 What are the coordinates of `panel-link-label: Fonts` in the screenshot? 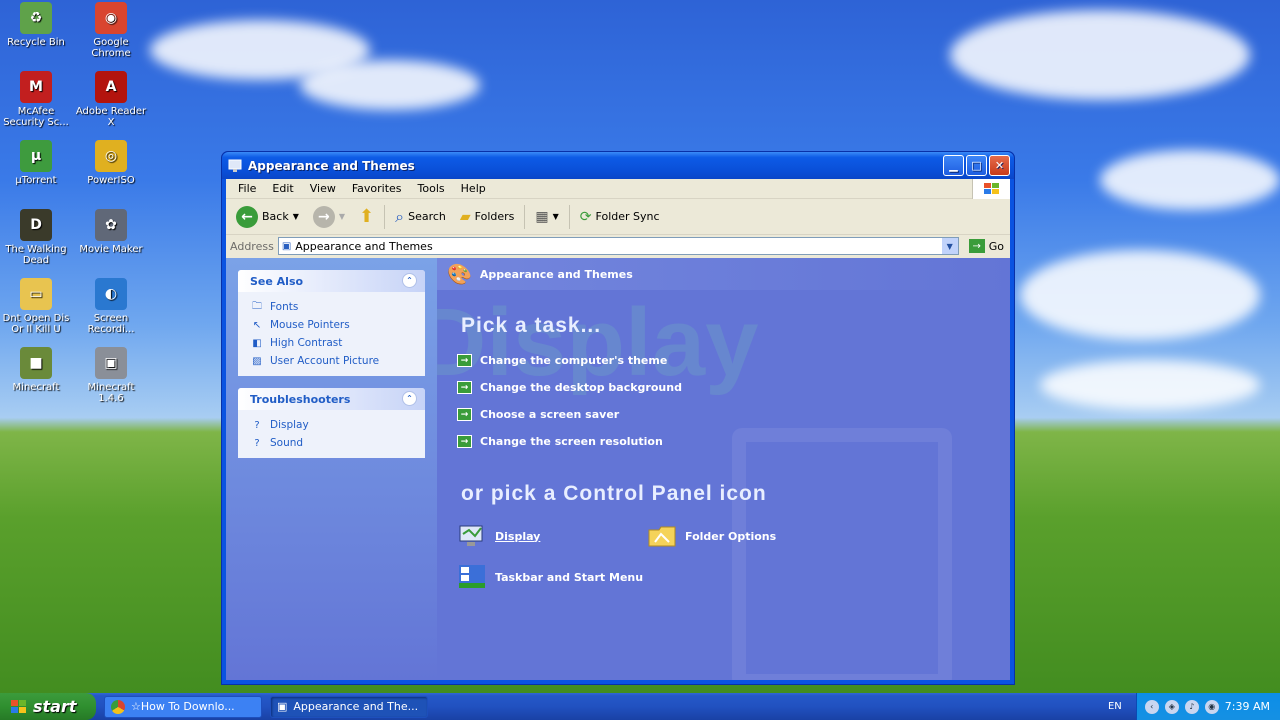 It's located at (284, 307).